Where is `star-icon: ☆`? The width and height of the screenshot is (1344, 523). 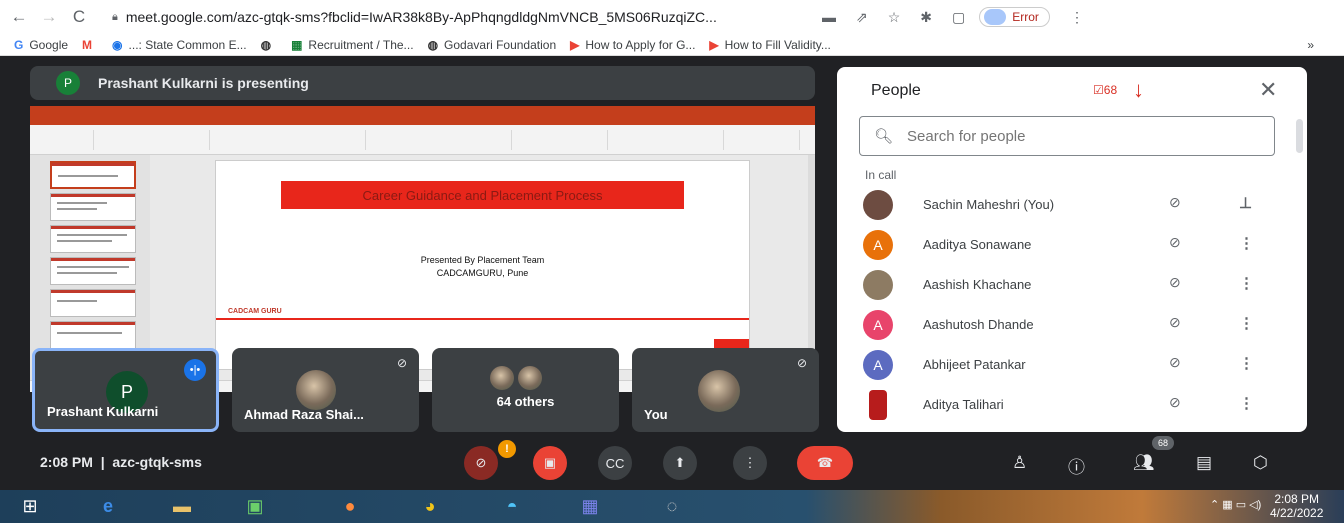 star-icon: ☆ is located at coordinates (894, 17).